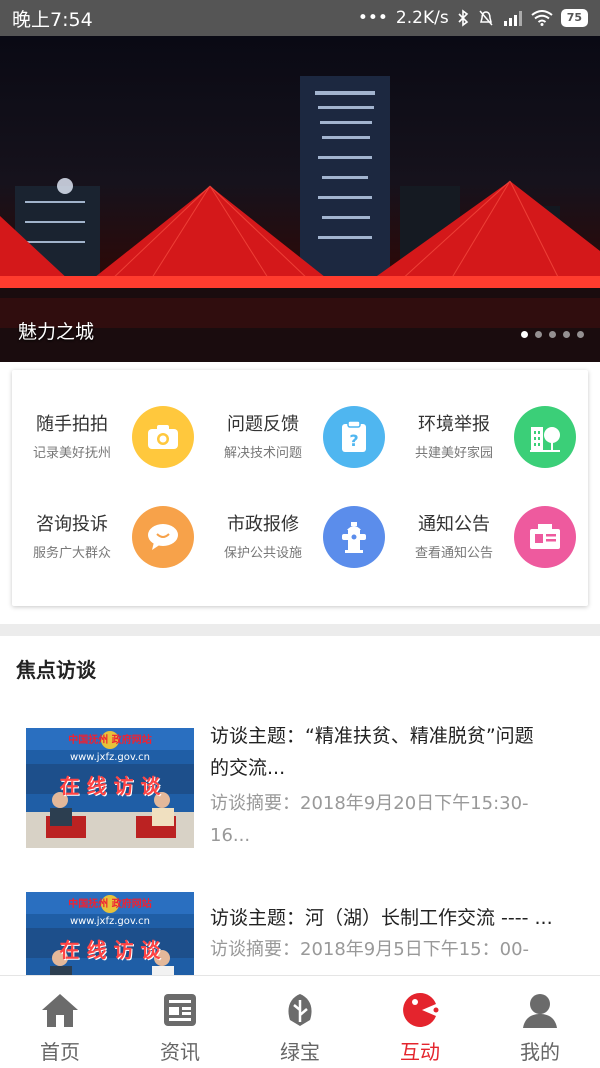  I want to click on service-title: 咨询投诉, so click(72, 524).